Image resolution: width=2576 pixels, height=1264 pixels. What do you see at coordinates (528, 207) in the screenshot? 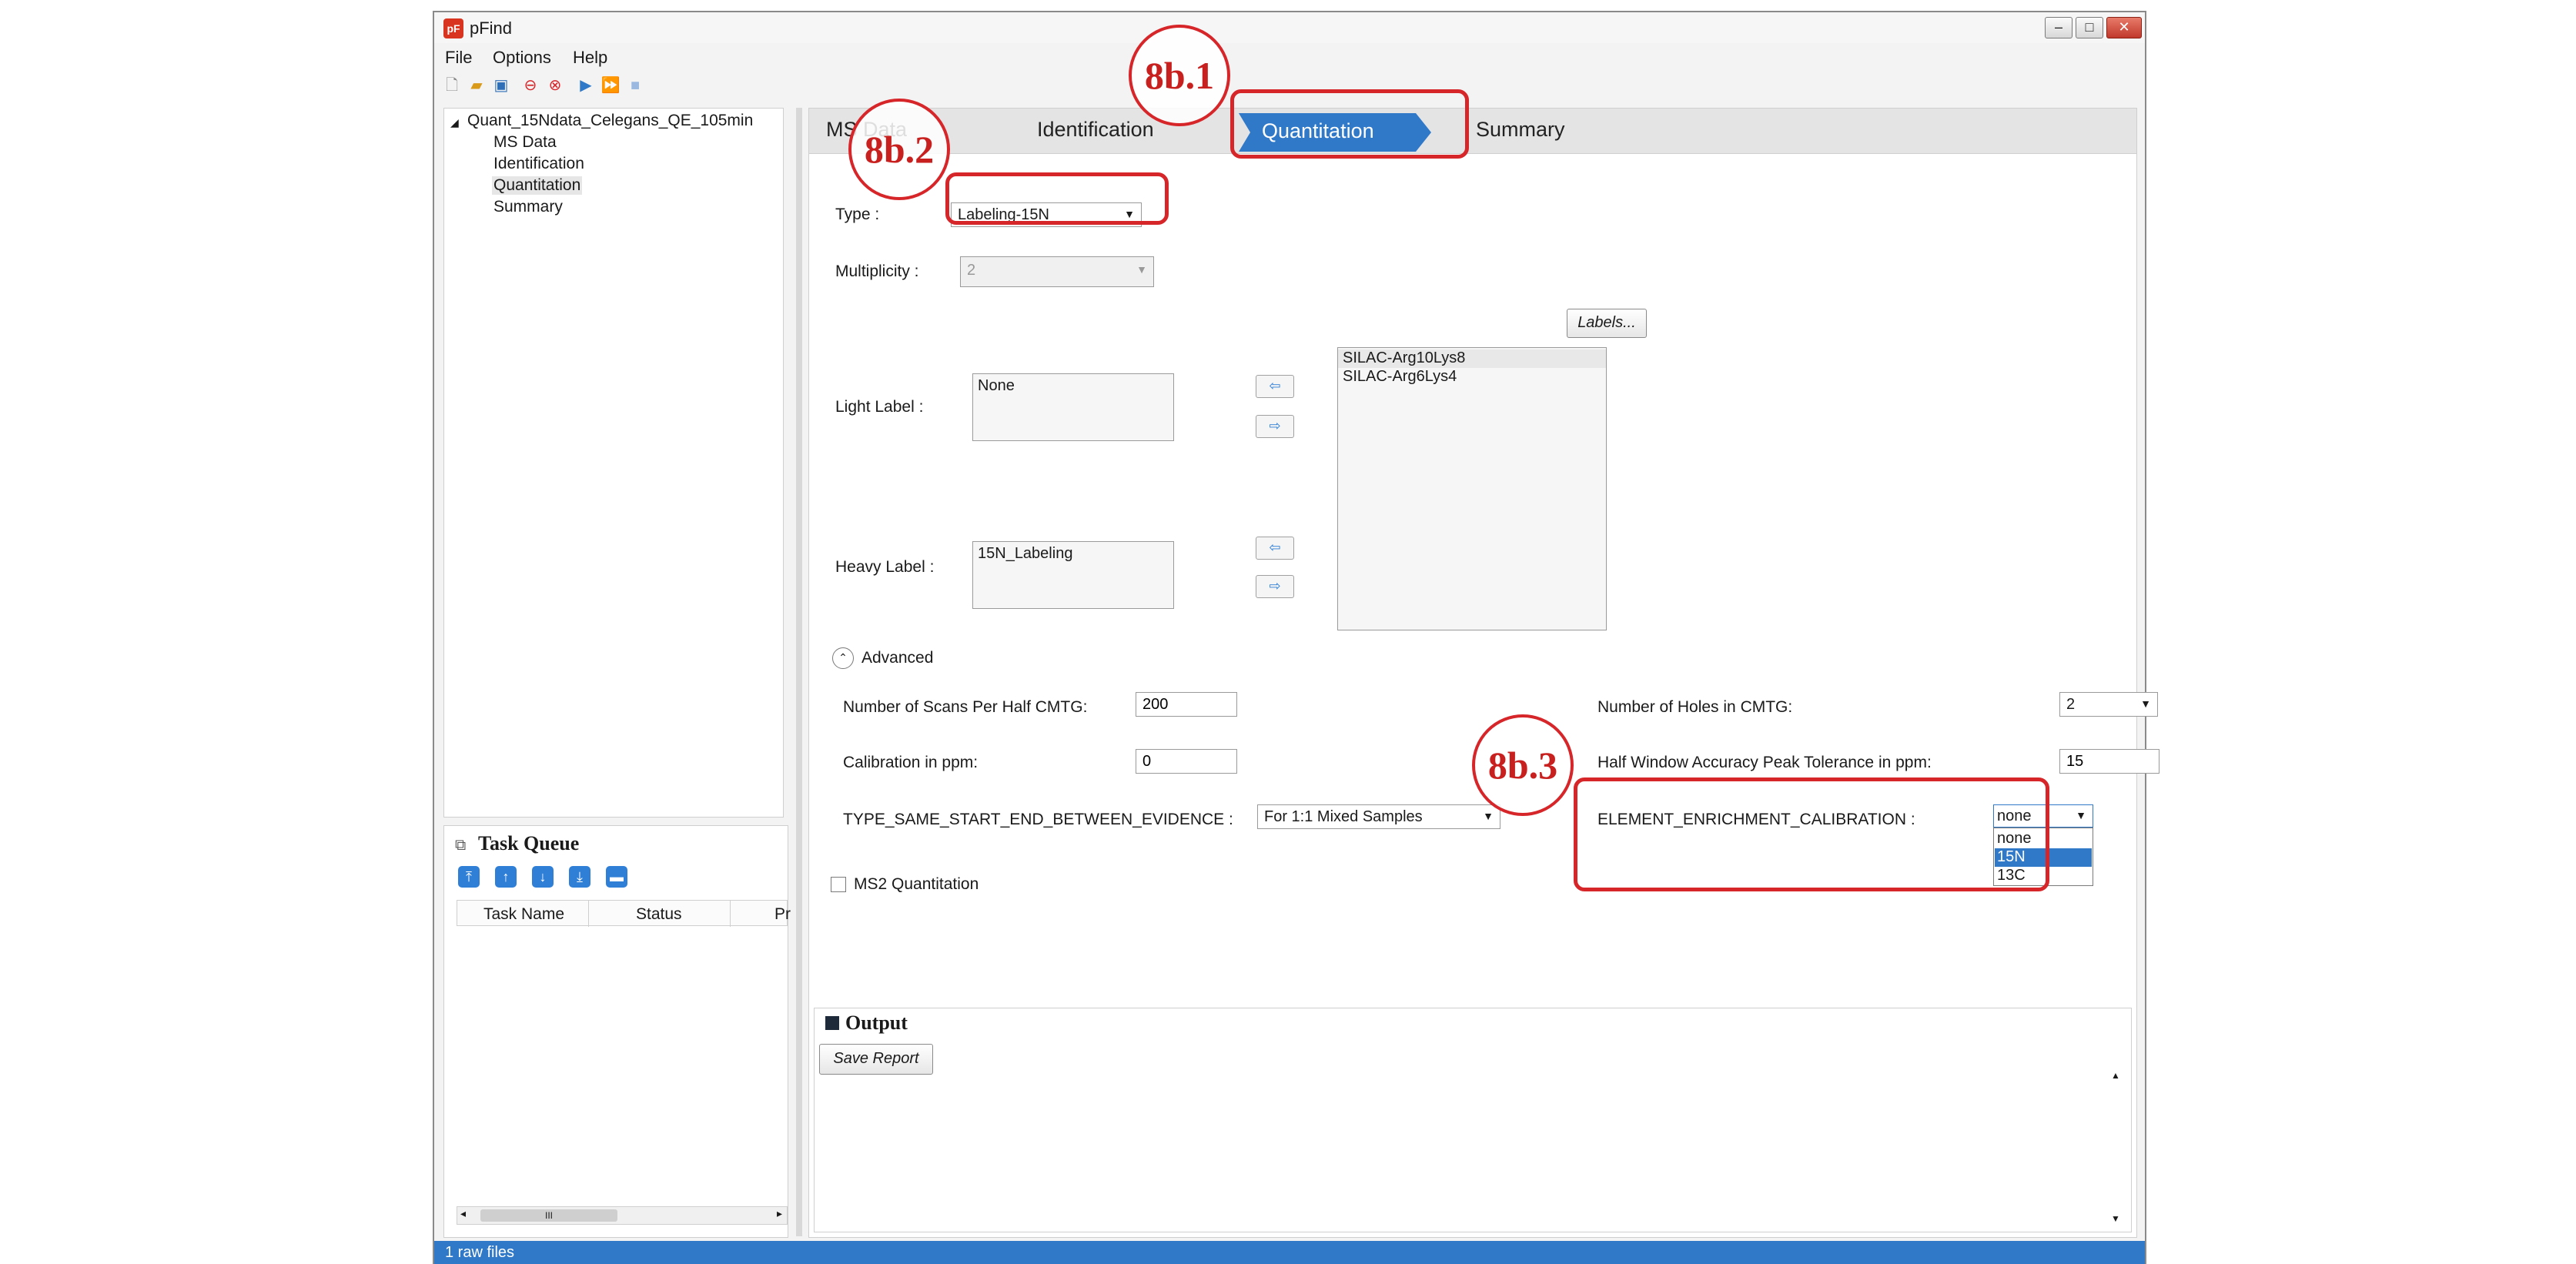
I see `tree-item-summary: Summary` at bounding box center [528, 207].